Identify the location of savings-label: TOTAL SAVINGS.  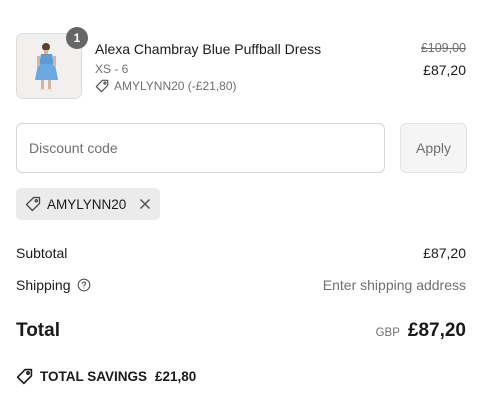
(94, 376).